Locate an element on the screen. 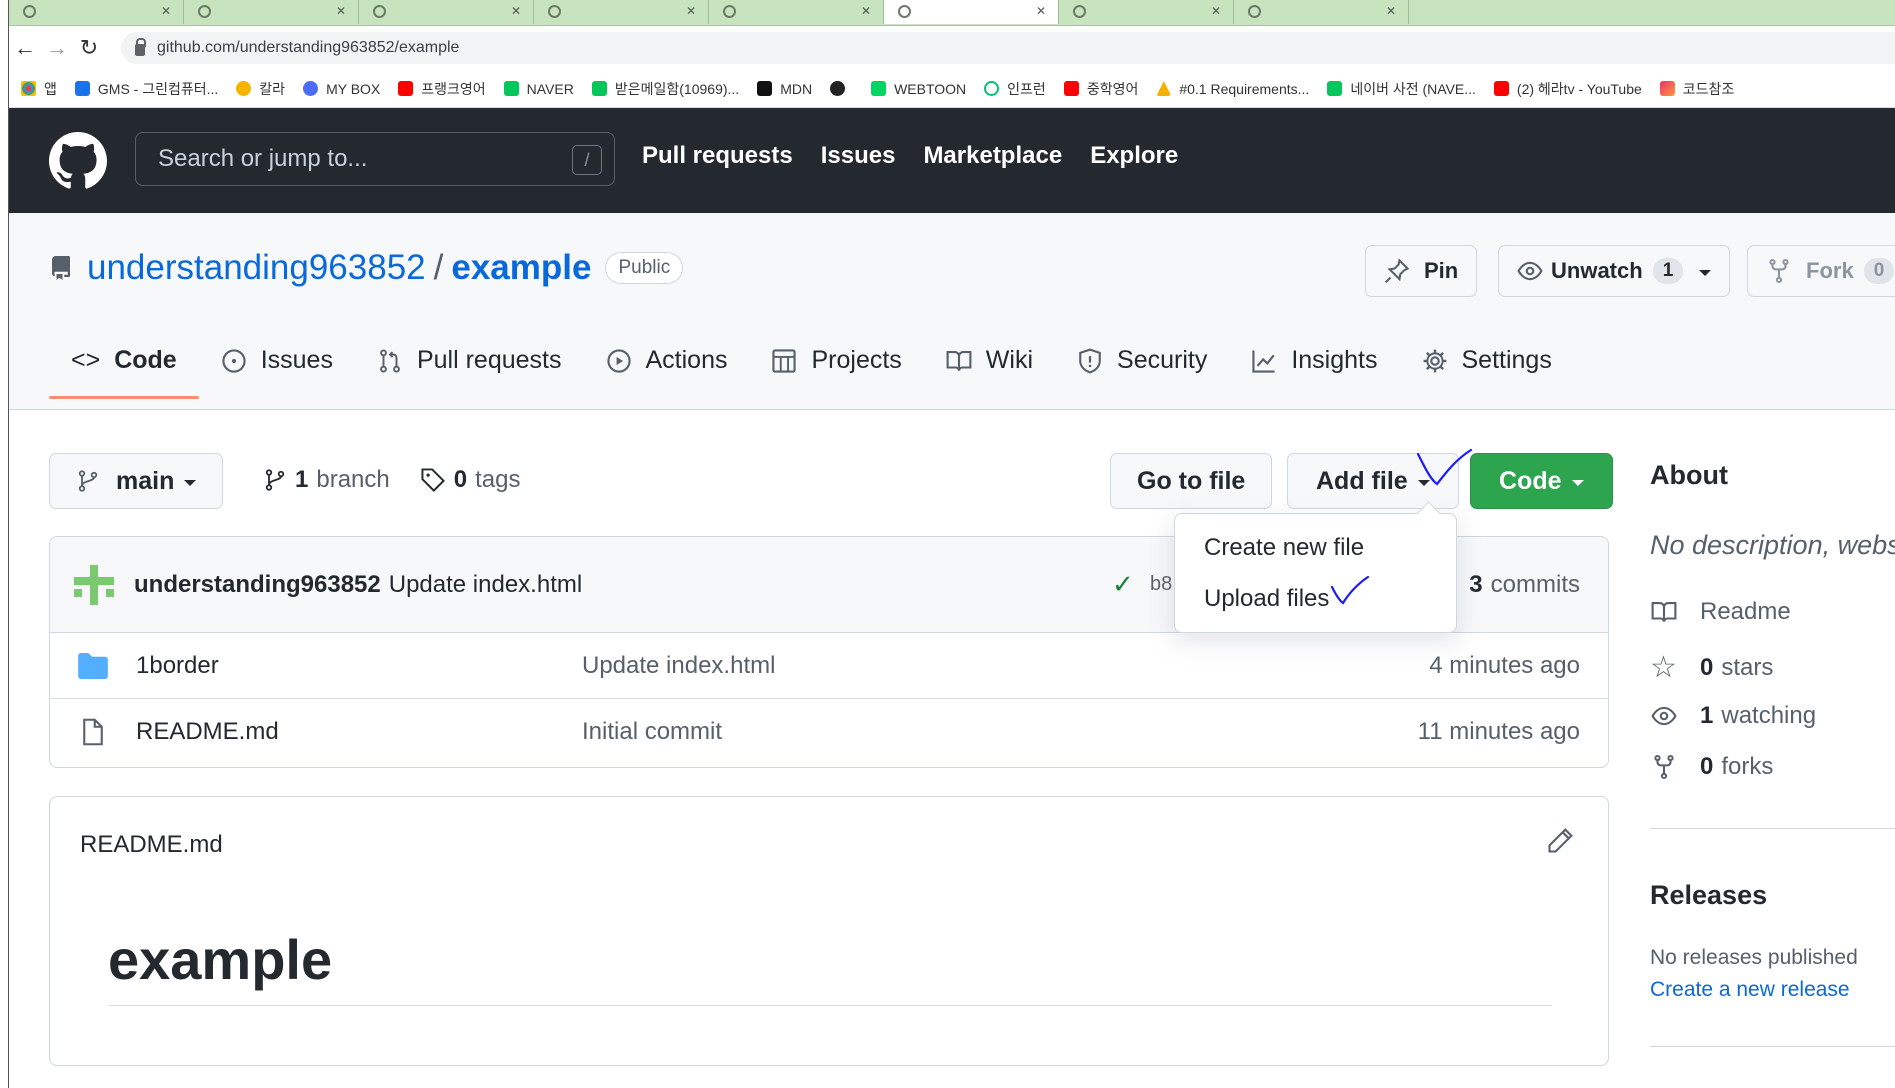 This screenshot has height=1088, width=1895. commits-history-link: 3 commits is located at coordinates (1524, 585).